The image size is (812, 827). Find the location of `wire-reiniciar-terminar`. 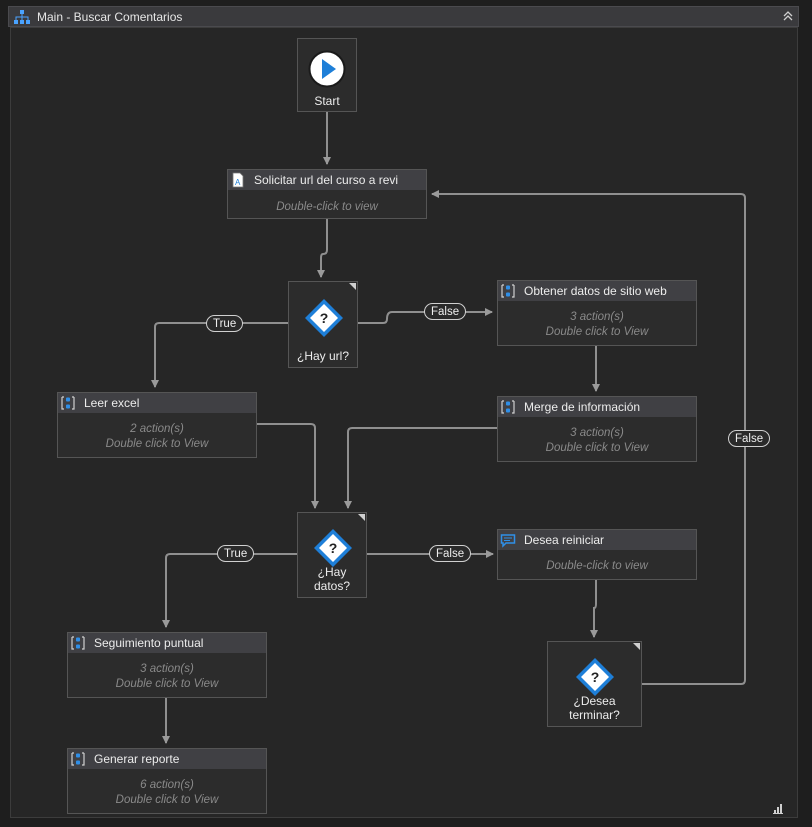

wire-reiniciar-terminar is located at coordinates (594, 609).